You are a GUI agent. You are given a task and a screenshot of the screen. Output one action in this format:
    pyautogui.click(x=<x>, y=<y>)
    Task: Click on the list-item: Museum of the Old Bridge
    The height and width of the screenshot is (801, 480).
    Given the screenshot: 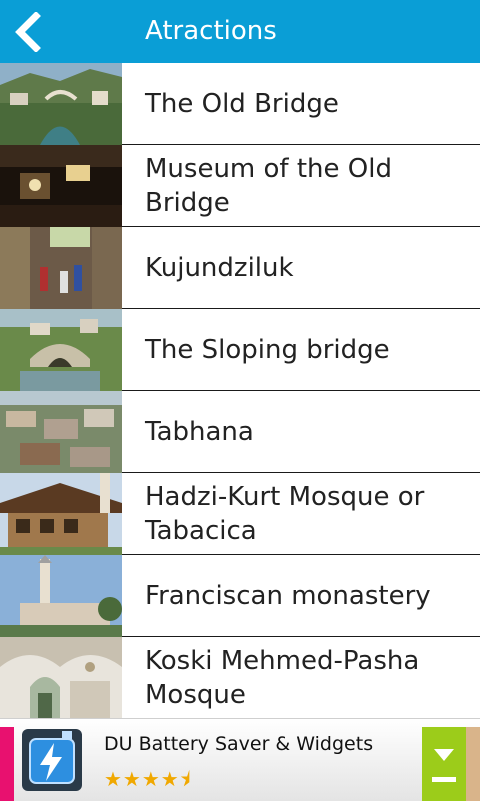 What is the action you would take?
    pyautogui.click(x=240, y=186)
    